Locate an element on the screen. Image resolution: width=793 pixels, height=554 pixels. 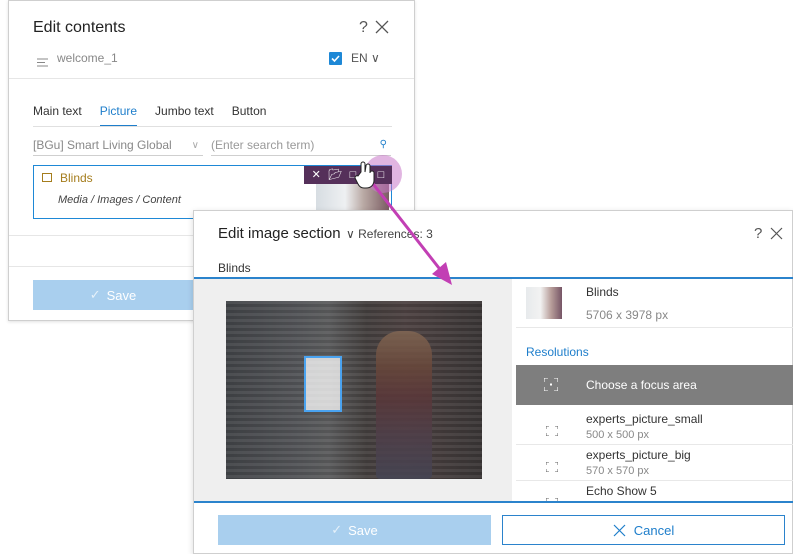
resolution-name: experts_picture_big is located at coordinates (638, 455).